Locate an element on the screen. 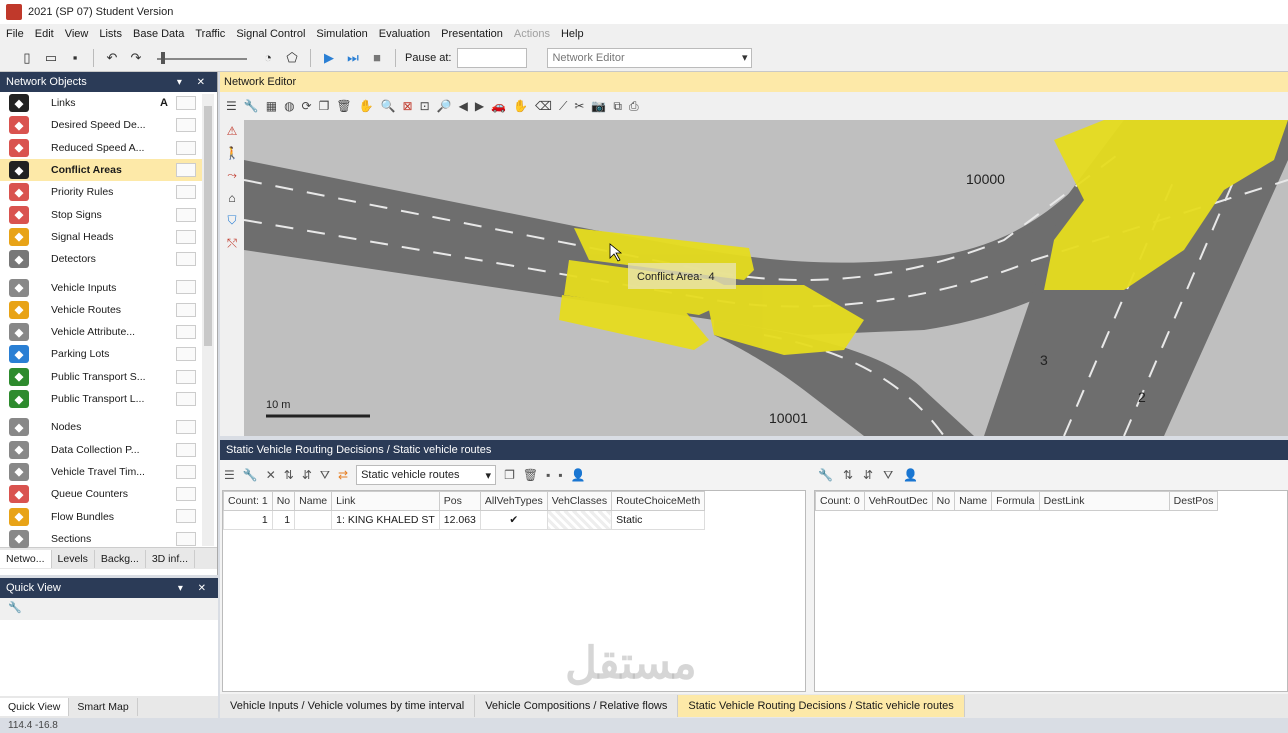  sort-desc-icon: ⇵ is located at coordinates (307, 475).